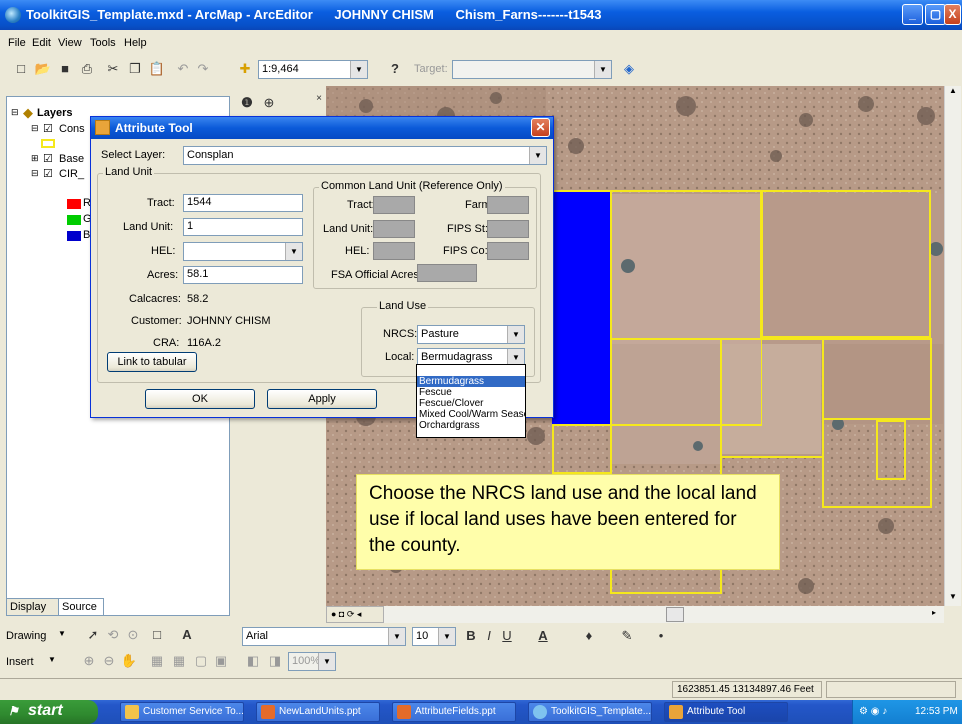  What do you see at coordinates (41, 43) in the screenshot?
I see `menu-edit: Edit` at bounding box center [41, 43].